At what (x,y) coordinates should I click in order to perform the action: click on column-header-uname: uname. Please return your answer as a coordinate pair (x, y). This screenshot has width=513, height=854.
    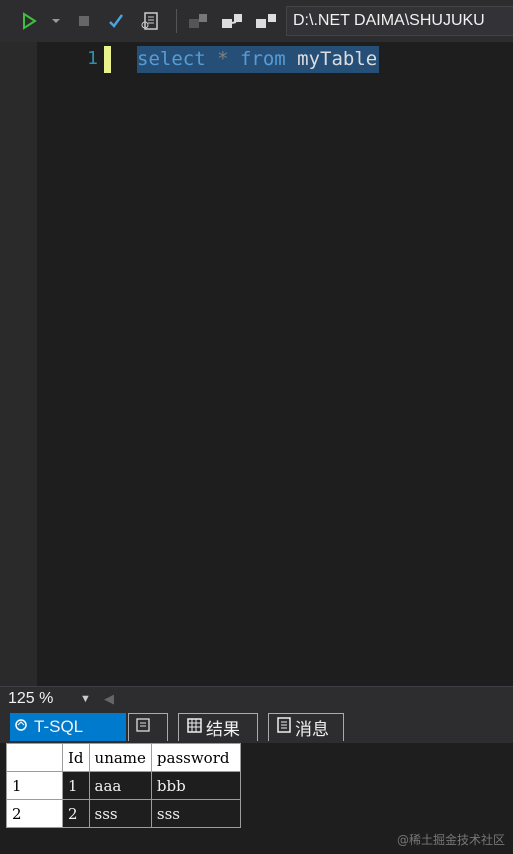
    Looking at the image, I should click on (120, 757).